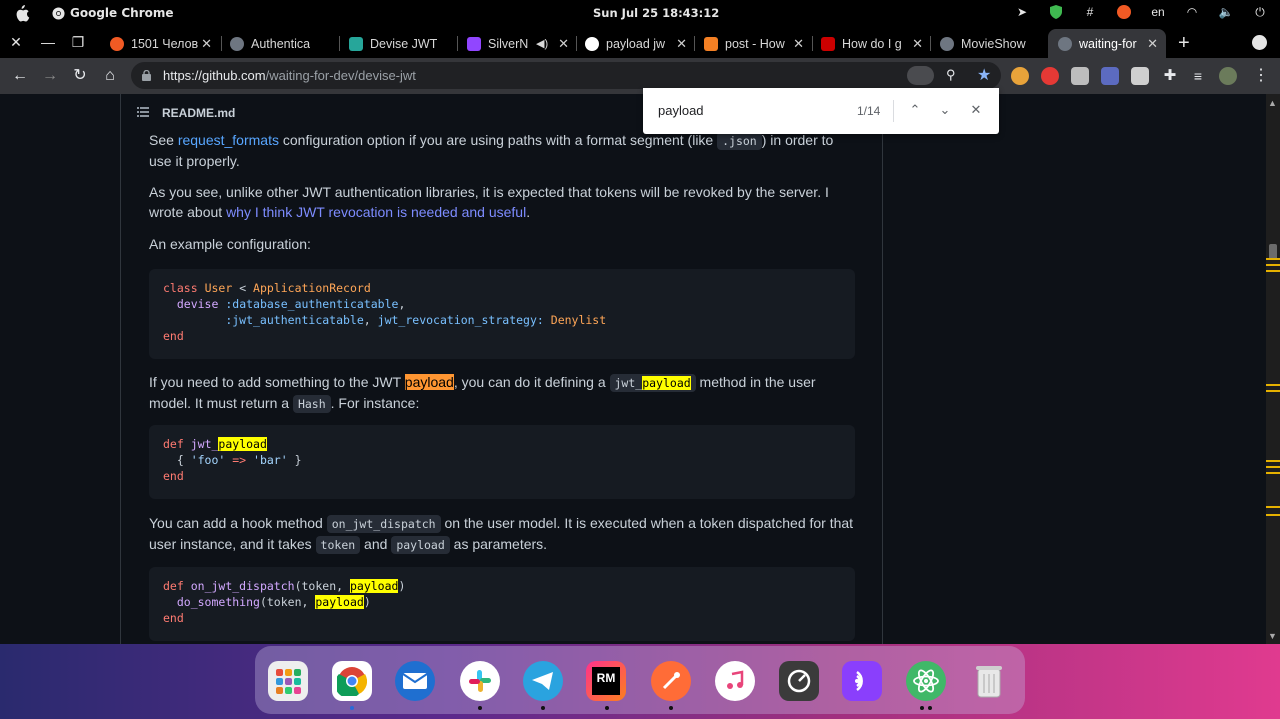  Describe the element at coordinates (739, 141) in the screenshot. I see `inline-code: .json` at that location.